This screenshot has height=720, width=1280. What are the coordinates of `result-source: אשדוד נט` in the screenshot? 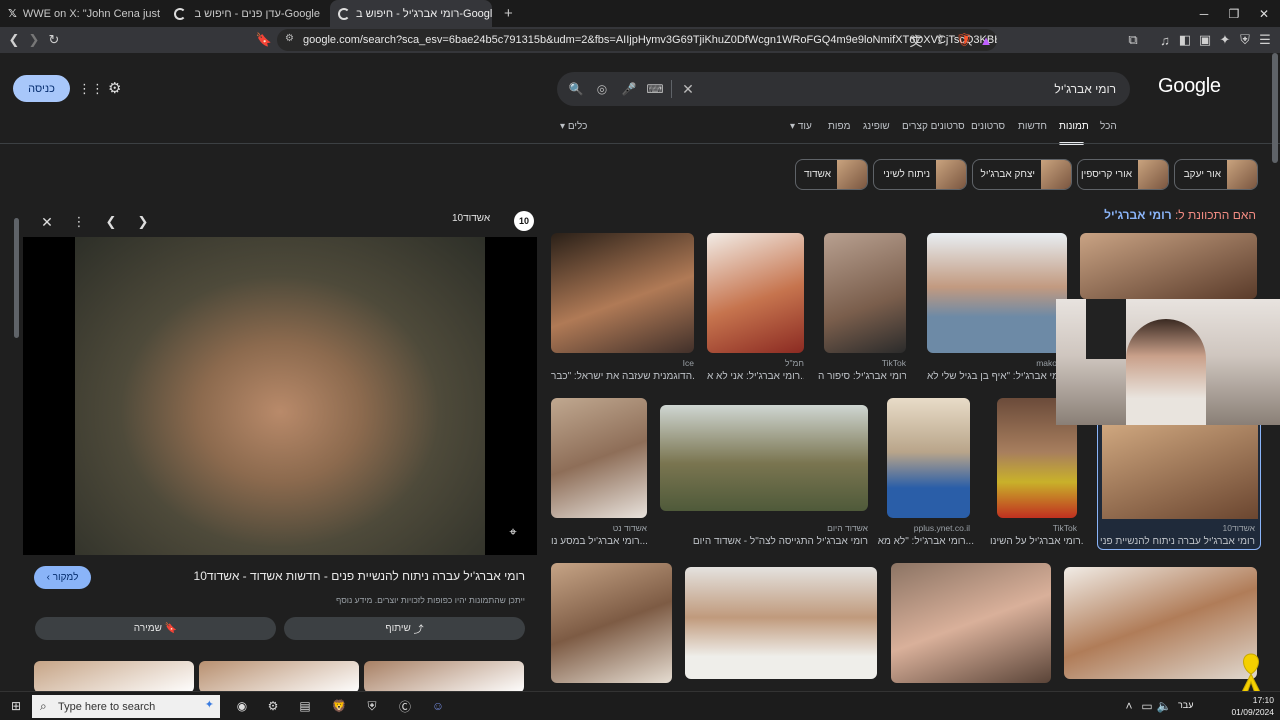 It's located at (599, 528).